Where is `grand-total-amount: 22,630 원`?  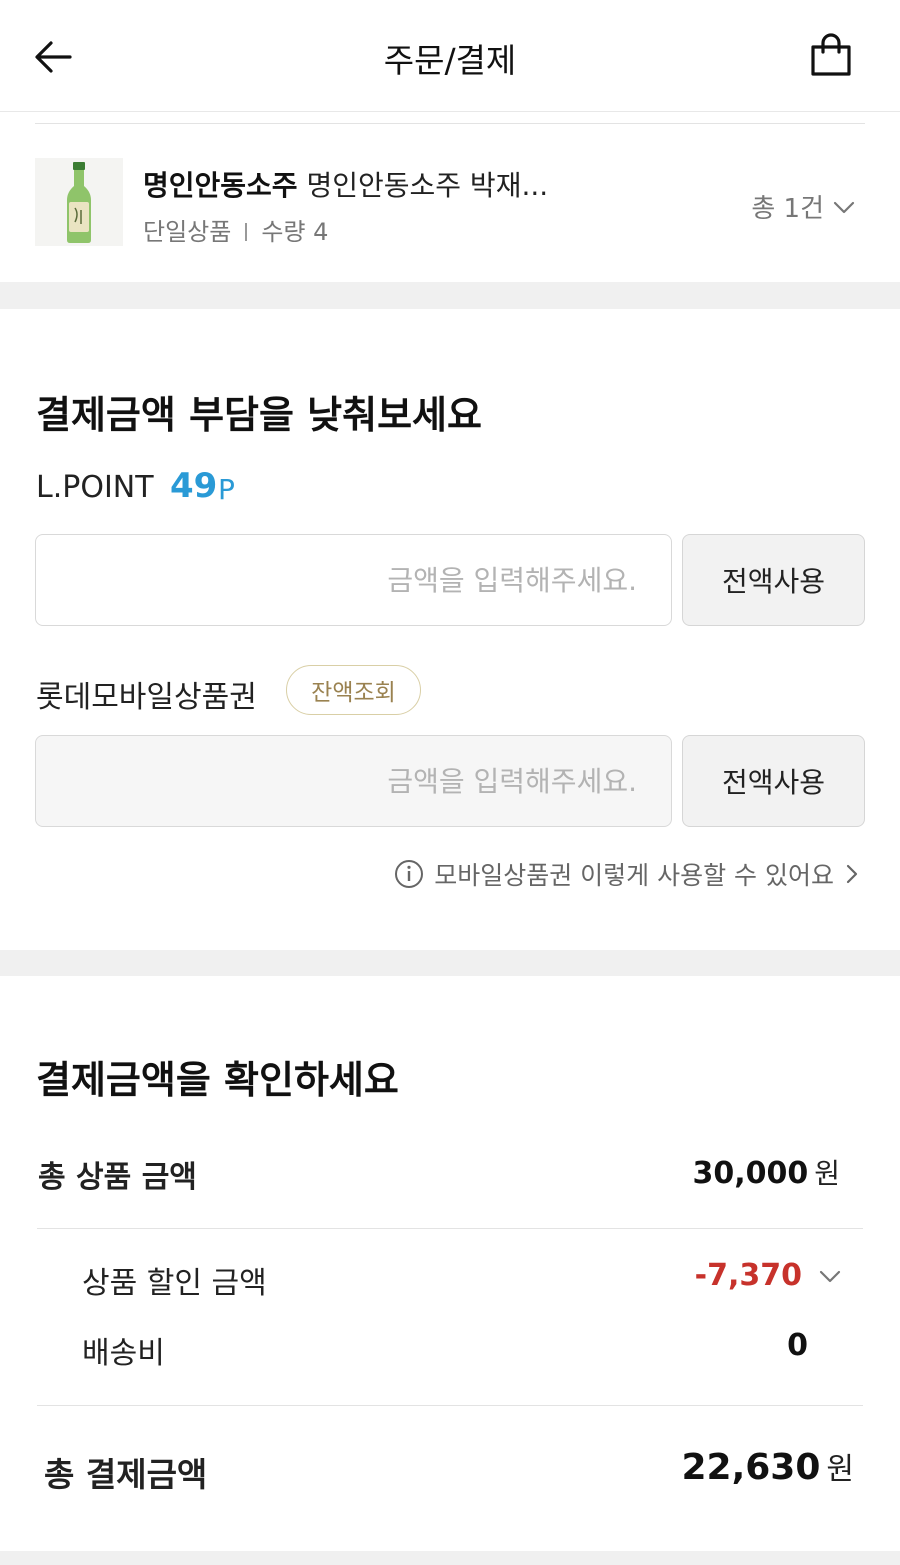 grand-total-amount: 22,630 원 is located at coordinates (767, 1466).